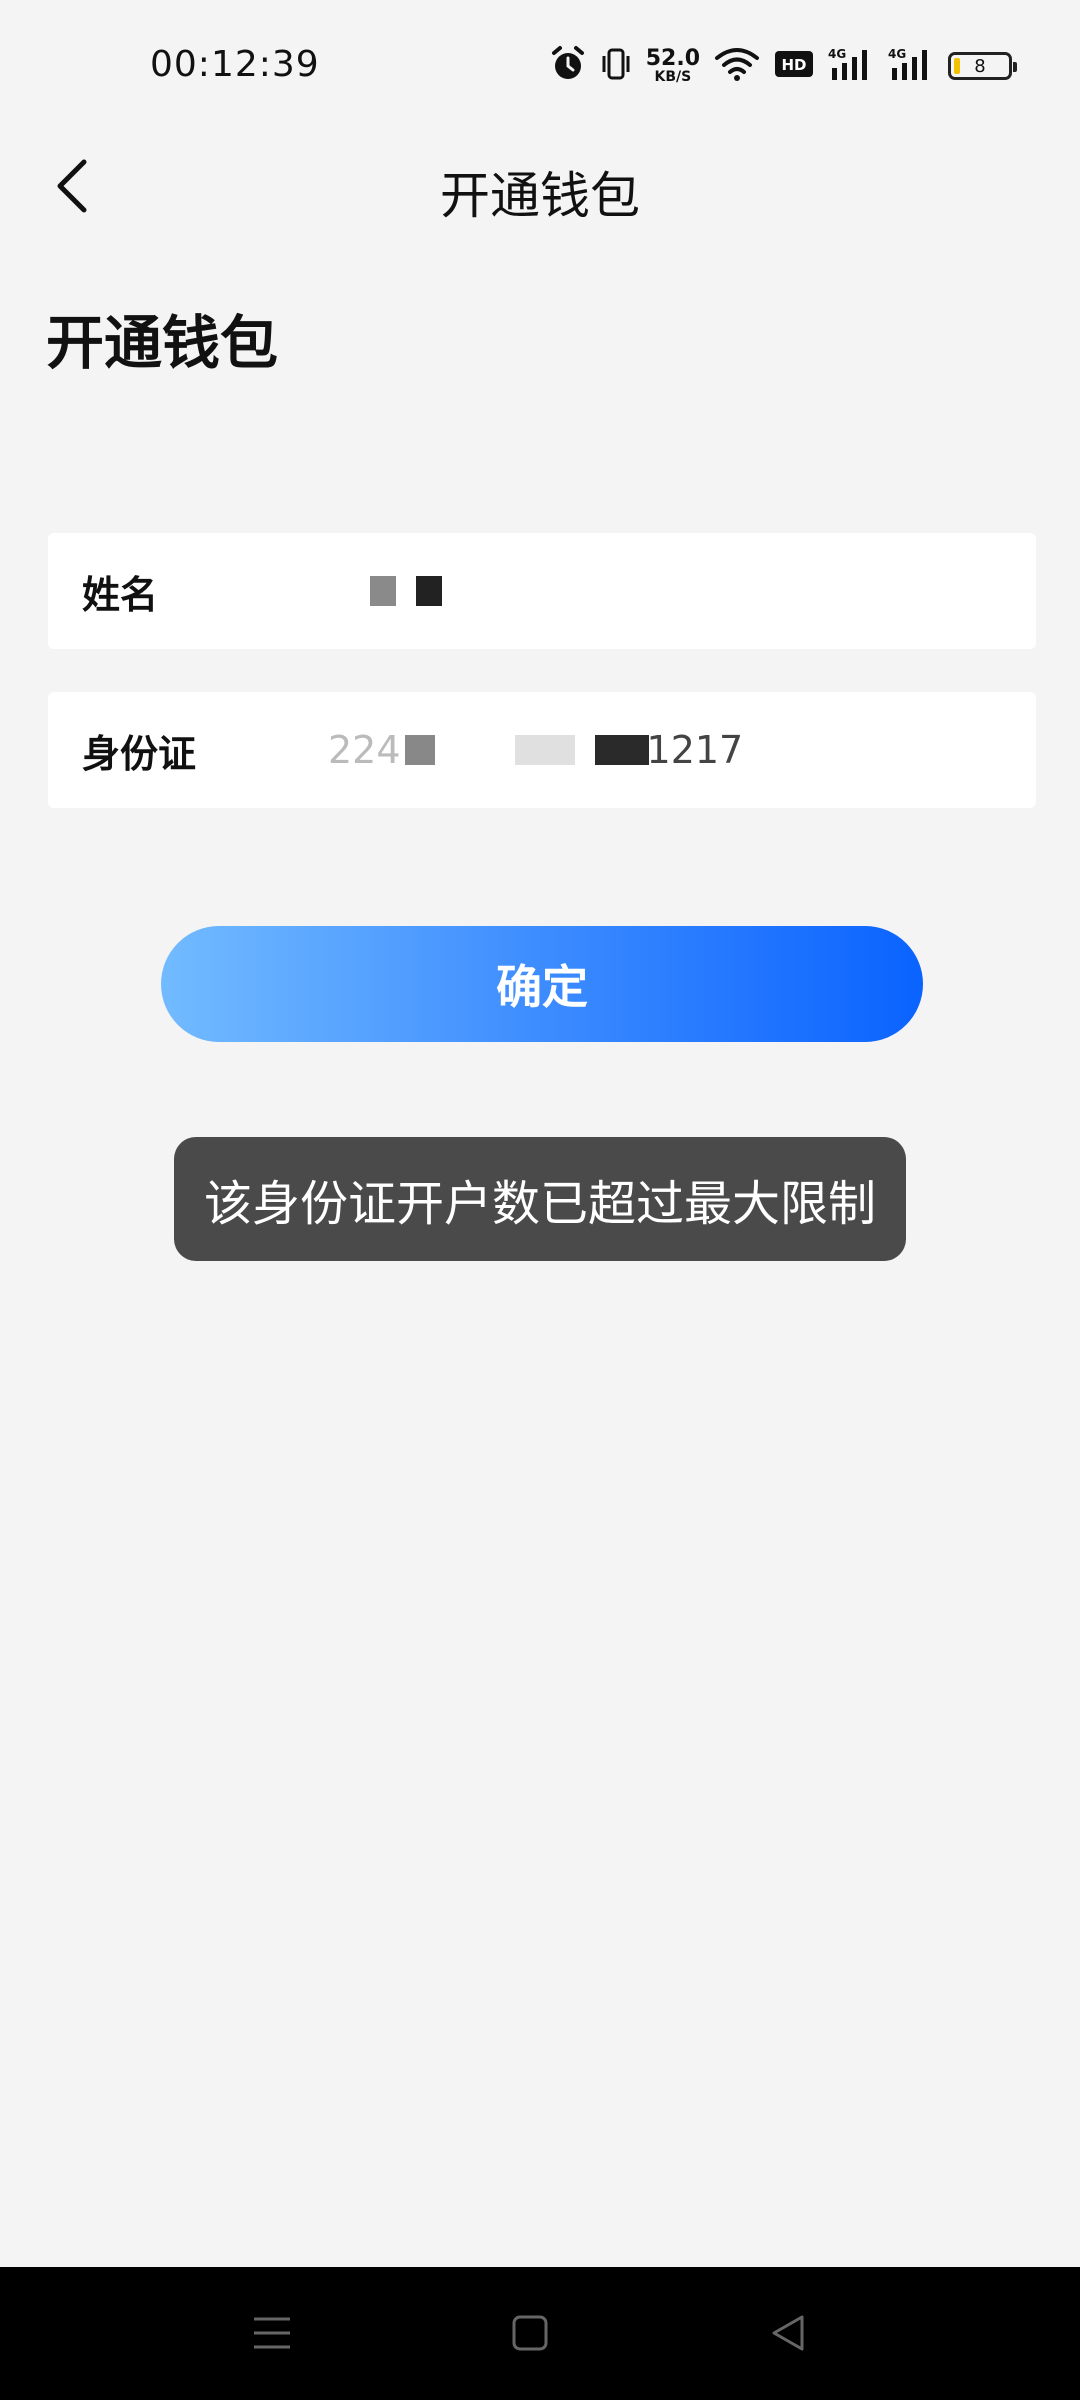 Image resolution: width=1080 pixels, height=2400 pixels. I want to click on id-suffix: 1217, so click(695, 750).